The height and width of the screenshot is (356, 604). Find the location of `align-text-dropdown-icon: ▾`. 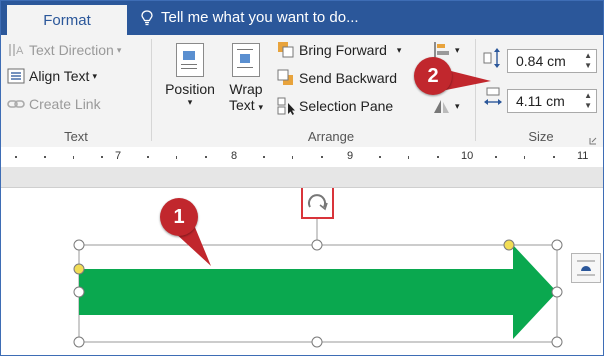

align-text-dropdown-icon: ▾ is located at coordinates (94, 75).